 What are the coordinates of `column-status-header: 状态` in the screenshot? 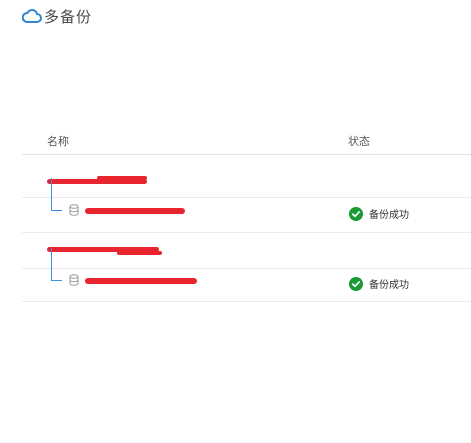 It's located at (359, 141).